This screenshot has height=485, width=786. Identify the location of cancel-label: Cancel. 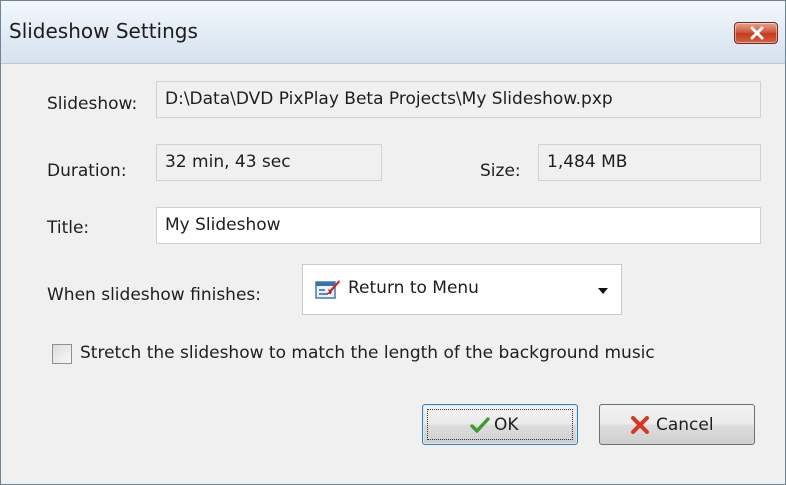
(685, 425).